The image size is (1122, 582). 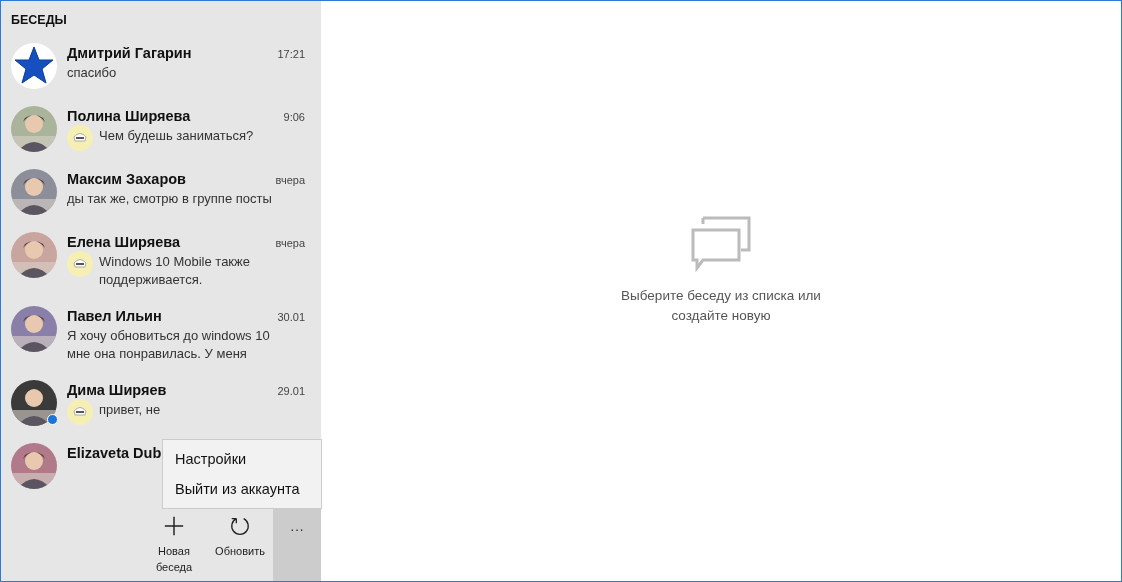 I want to click on refresh-button: Обновить, so click(x=240, y=543).